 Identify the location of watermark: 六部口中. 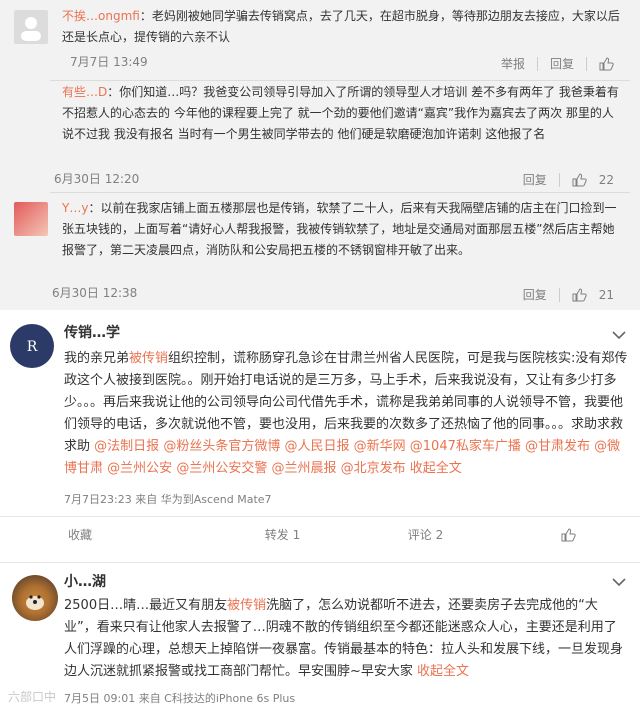
(32, 697).